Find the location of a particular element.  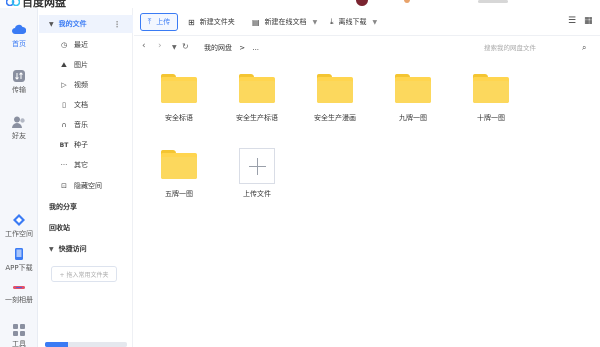

more-vertical-icon: ⋮ is located at coordinates (117, 24).